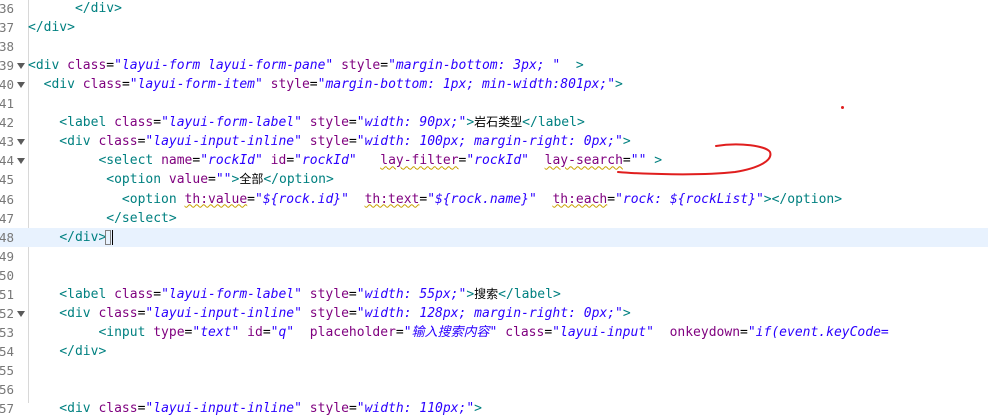 This screenshot has width=988, height=418. Describe the element at coordinates (7, 85) in the screenshot. I see `line-number: 40` at that location.